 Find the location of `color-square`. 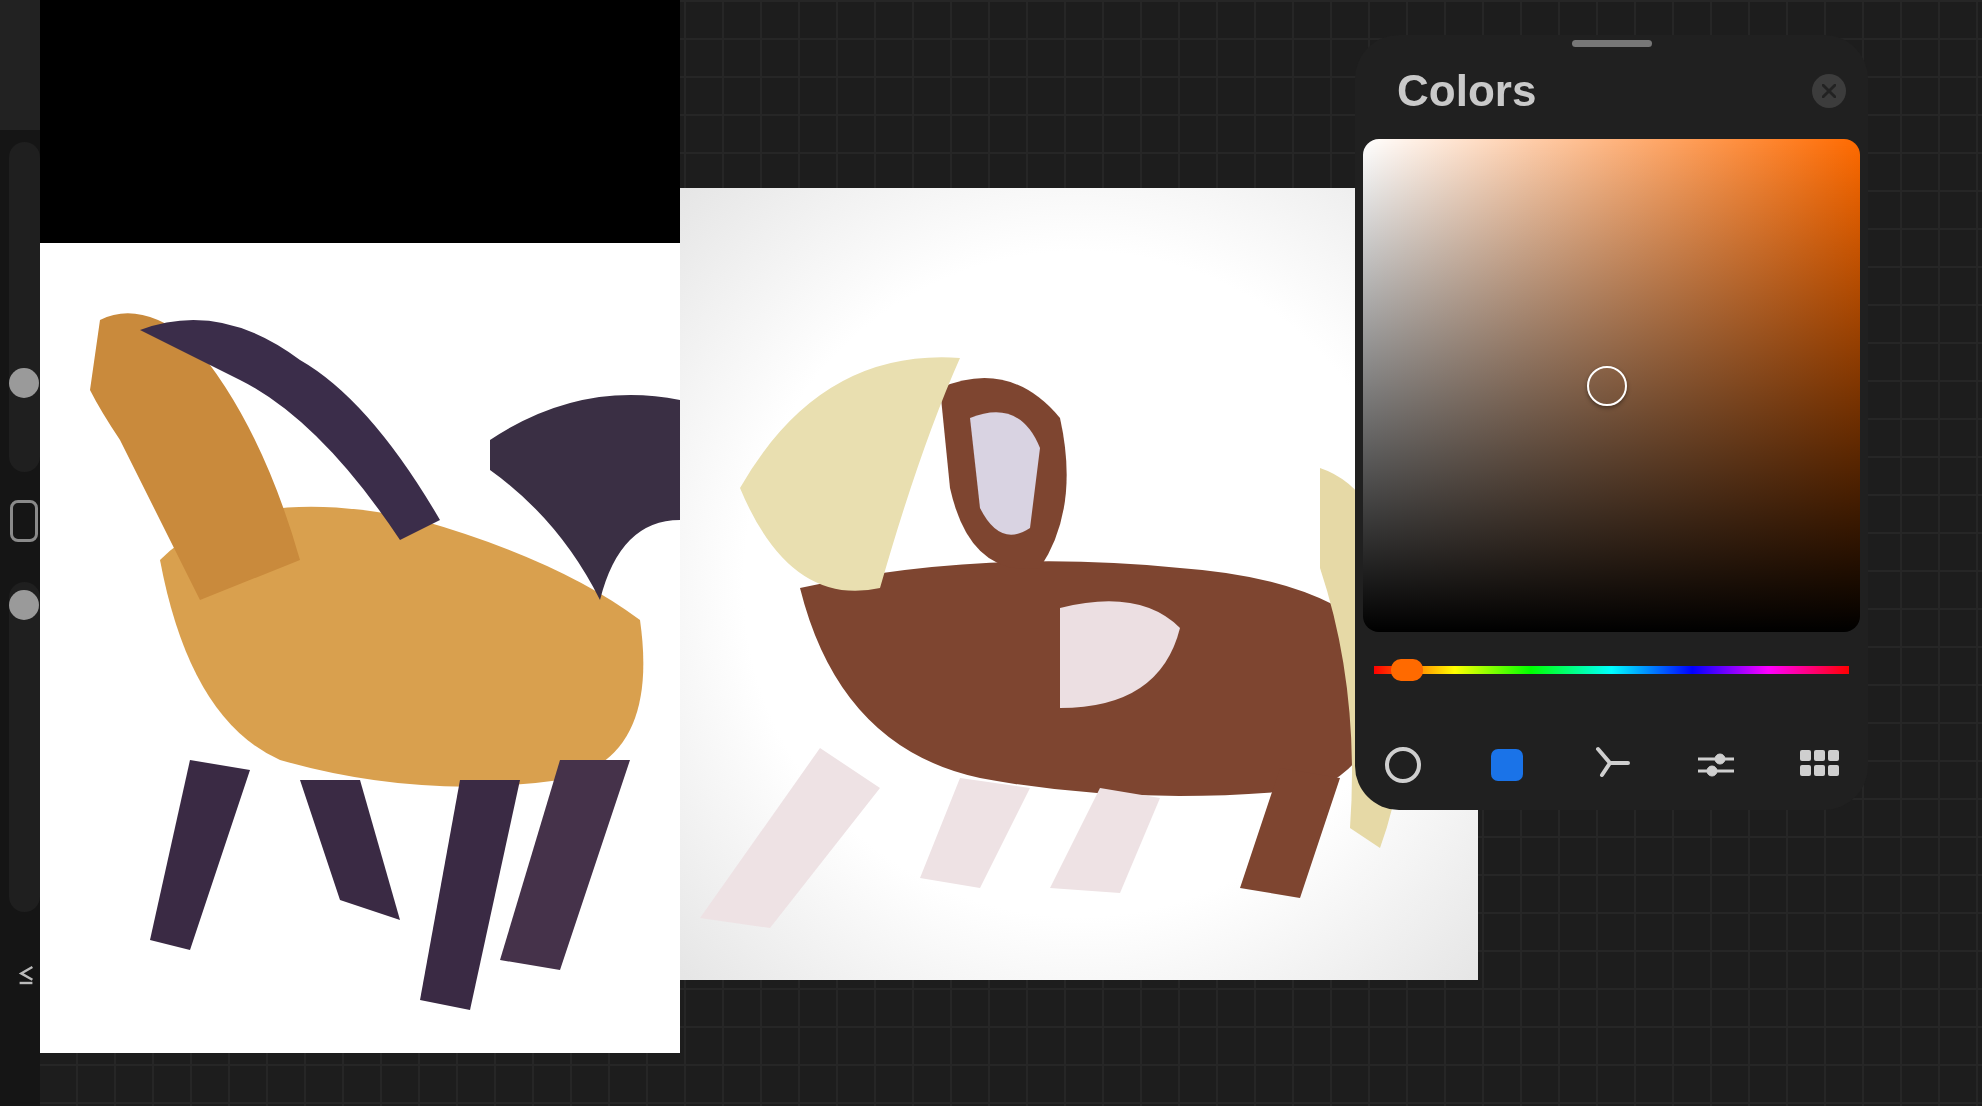

color-square is located at coordinates (1611, 385).